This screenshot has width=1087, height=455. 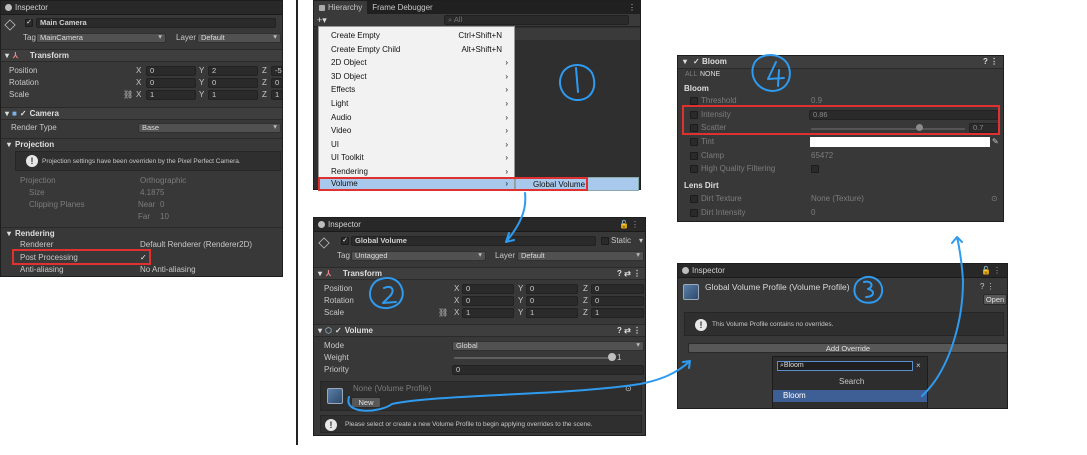 What do you see at coordinates (994, 199) in the screenshot?
I see `texture-picker-icon: ⊙` at bounding box center [994, 199].